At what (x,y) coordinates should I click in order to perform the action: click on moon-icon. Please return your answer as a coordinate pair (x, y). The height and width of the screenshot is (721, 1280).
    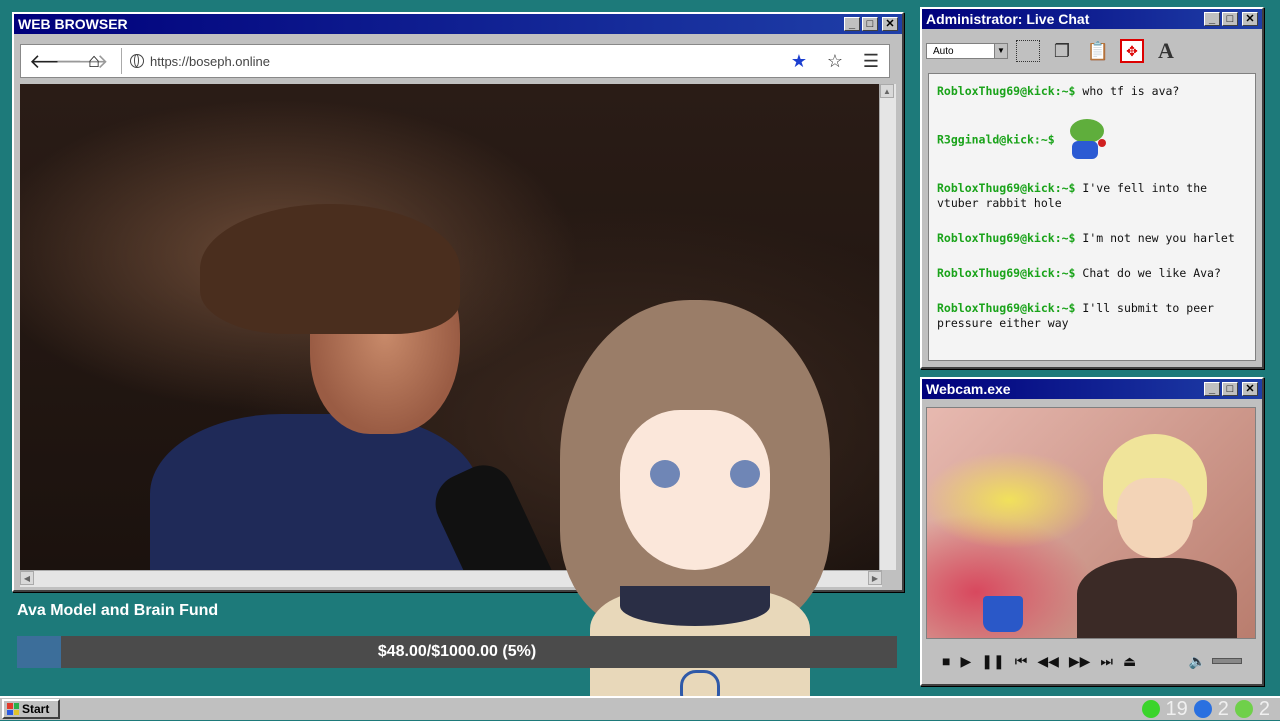
    Looking at the image, I should click on (1203, 709).